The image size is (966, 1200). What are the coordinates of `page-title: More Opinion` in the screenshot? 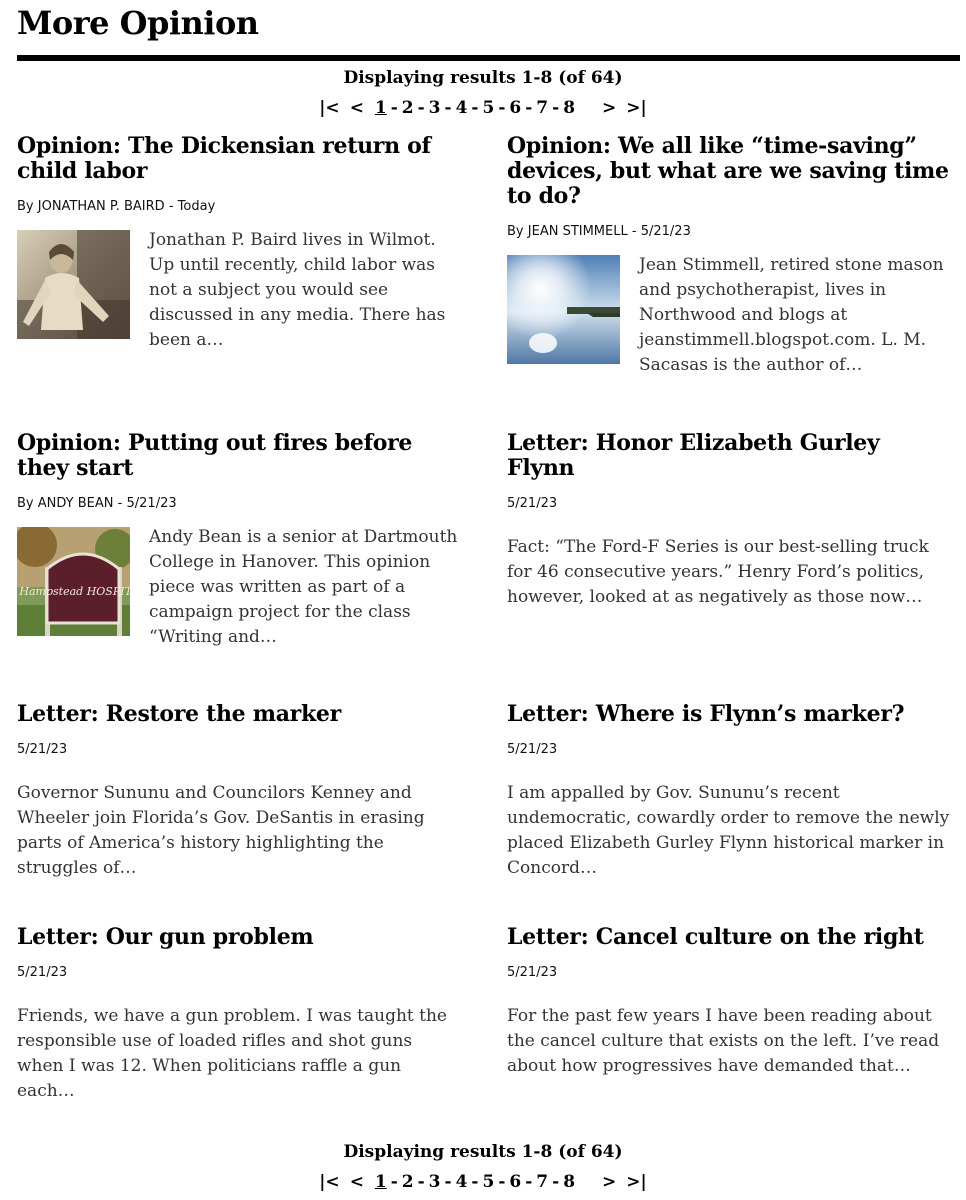 It's located at (138, 23).